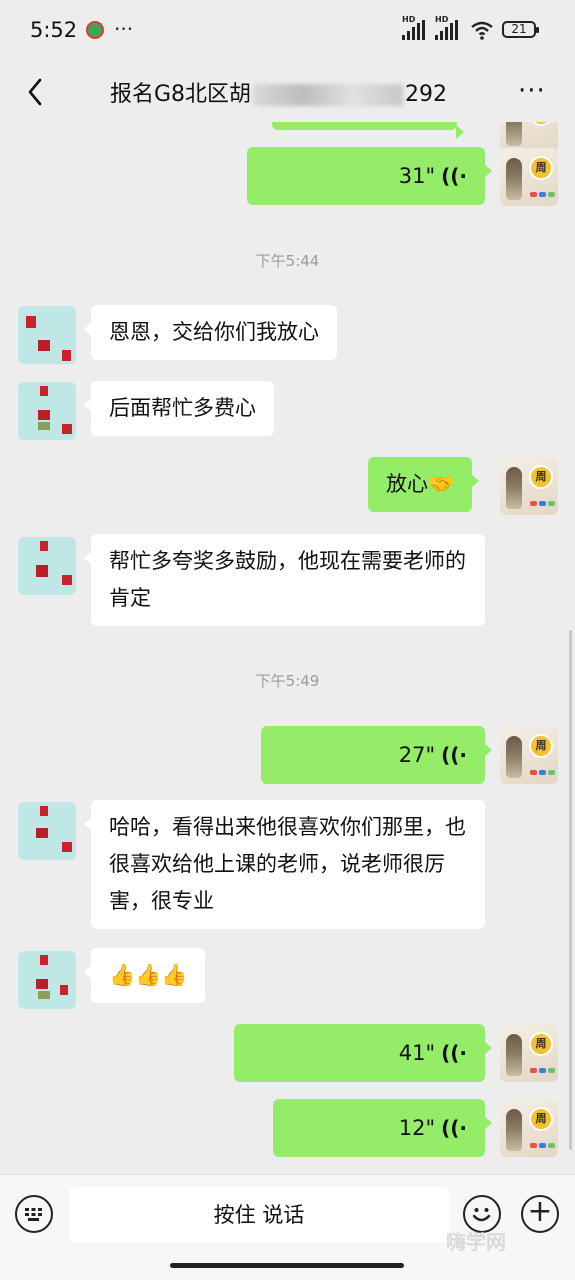 The width and height of the screenshot is (575, 1280). I want to click on battery-icon: 21, so click(520, 29).